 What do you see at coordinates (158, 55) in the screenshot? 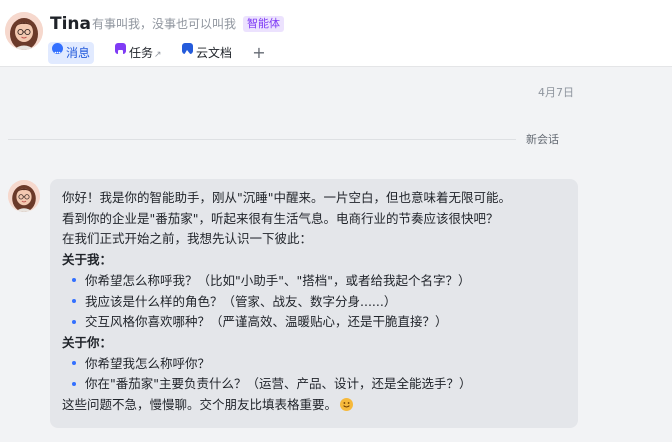
I see `external-link-icon: ↗` at bounding box center [158, 55].